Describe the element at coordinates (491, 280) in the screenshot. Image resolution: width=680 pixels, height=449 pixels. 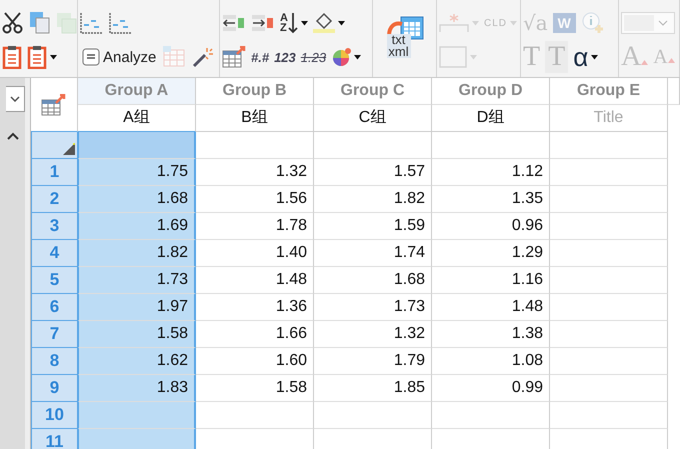
I see `table-cell: 1.16` at that location.